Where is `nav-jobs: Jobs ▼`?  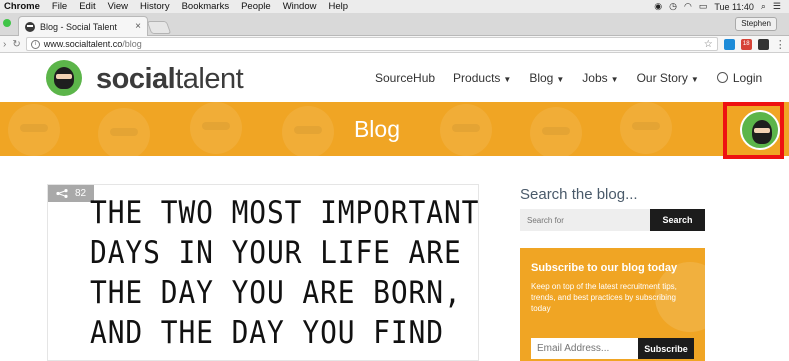
nav-jobs: Jobs ▼ is located at coordinates (600, 78).